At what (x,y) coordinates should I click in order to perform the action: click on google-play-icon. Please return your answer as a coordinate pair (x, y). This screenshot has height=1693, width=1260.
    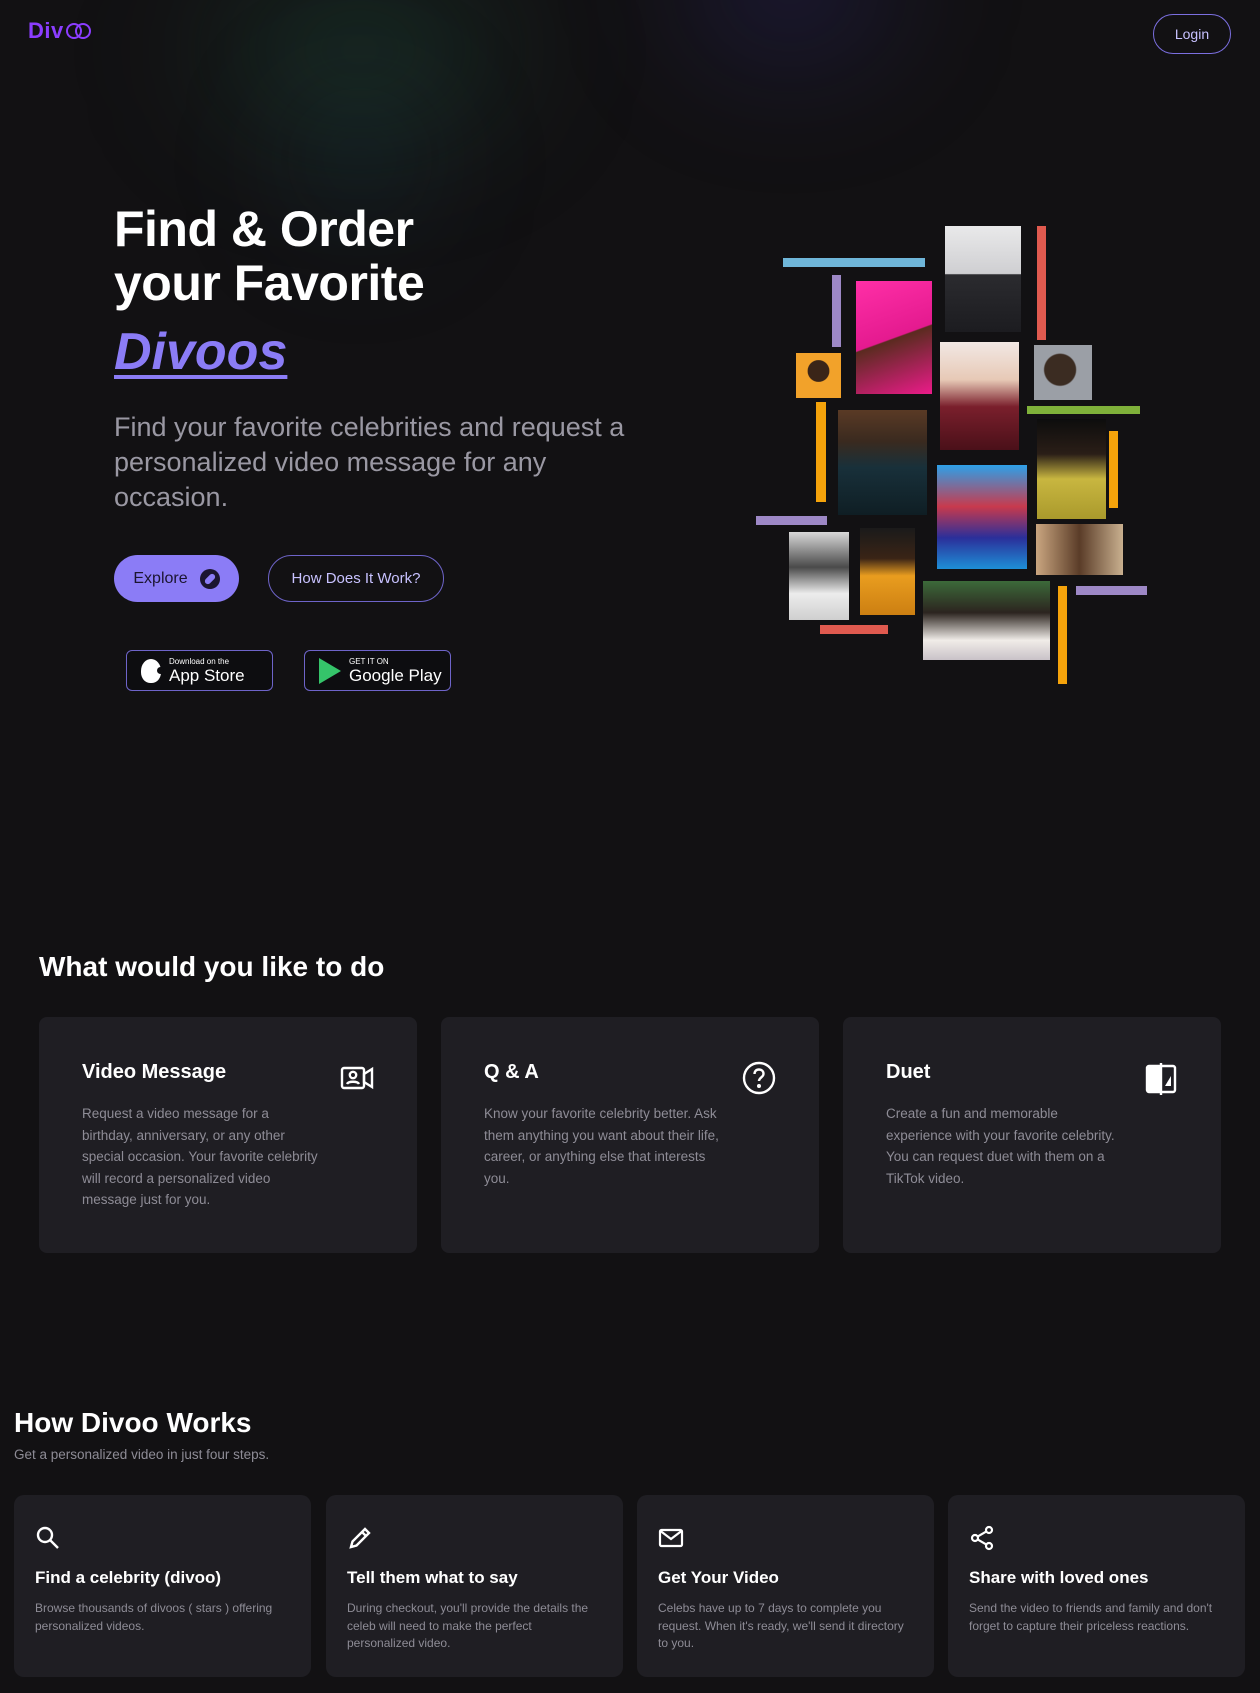
    Looking at the image, I should click on (330, 670).